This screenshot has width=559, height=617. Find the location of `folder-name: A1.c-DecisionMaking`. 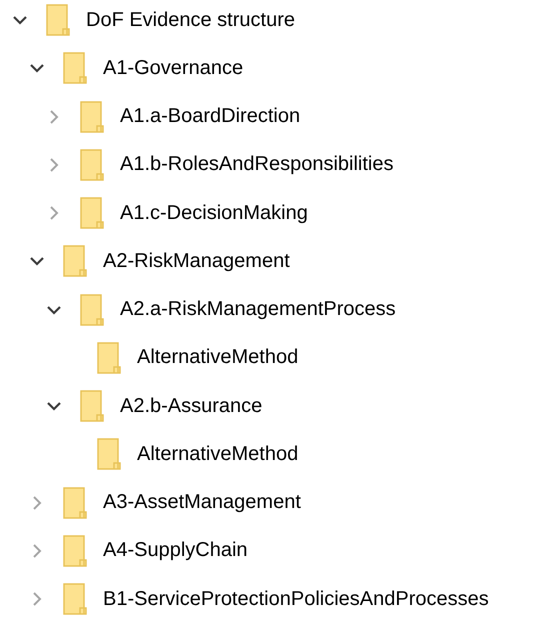

folder-name: A1.c-DecisionMaking is located at coordinates (214, 213).